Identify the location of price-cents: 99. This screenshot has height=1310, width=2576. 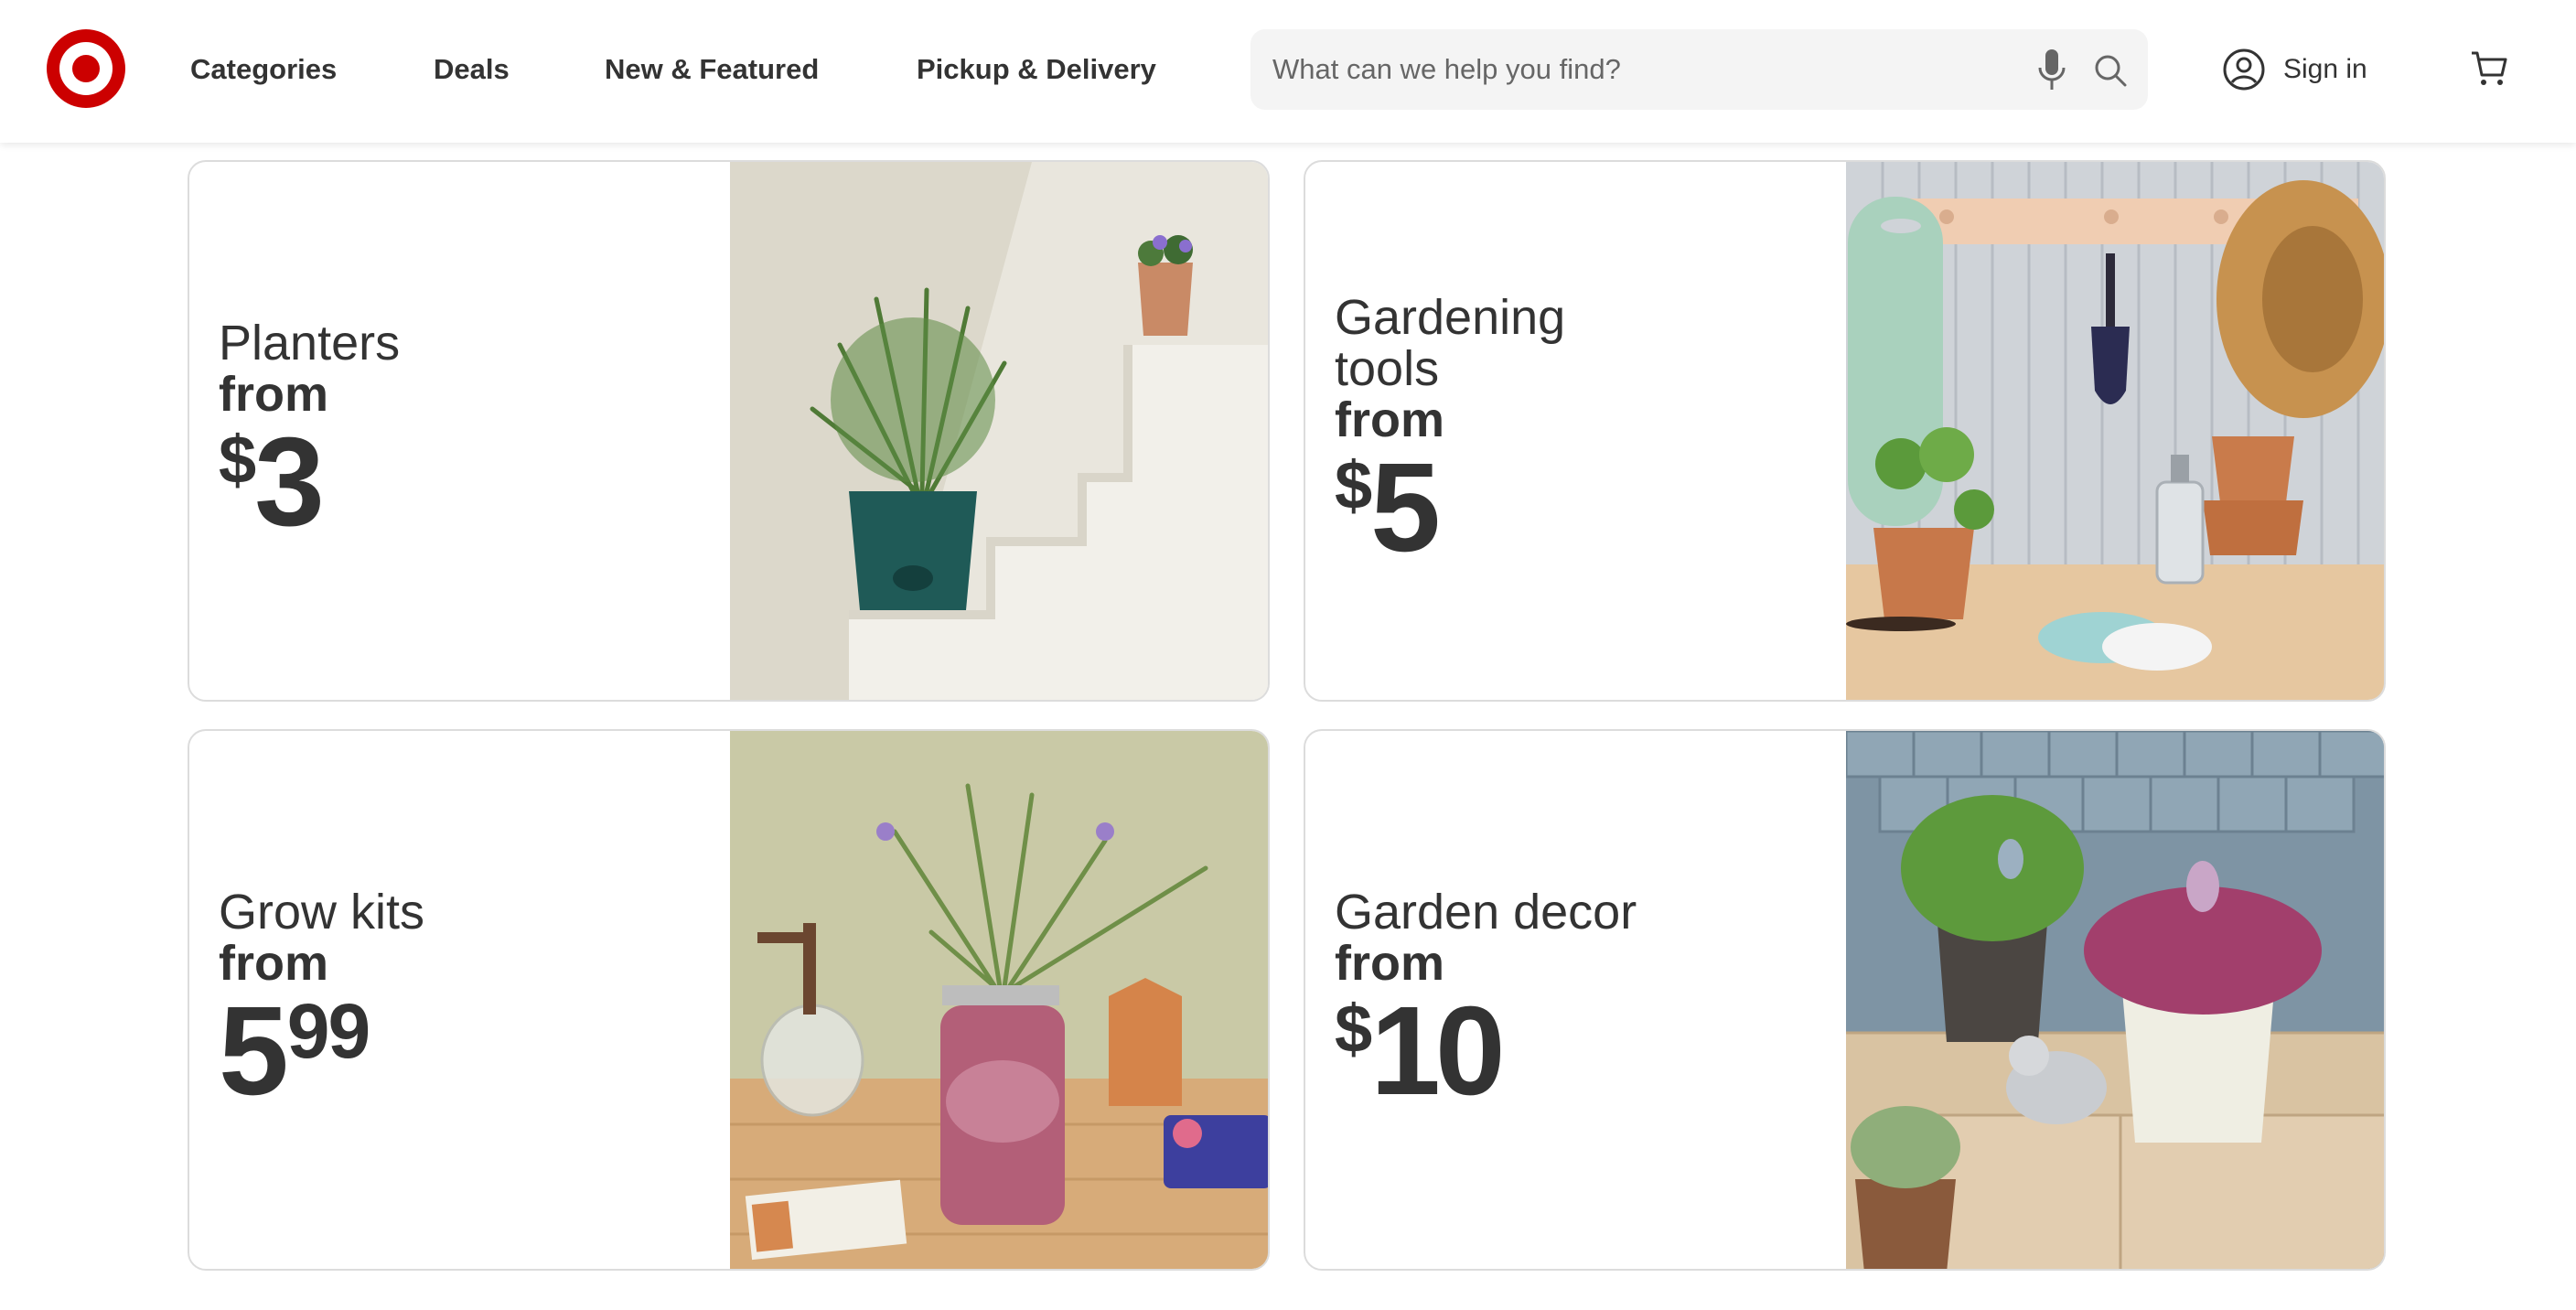
(328, 1031).